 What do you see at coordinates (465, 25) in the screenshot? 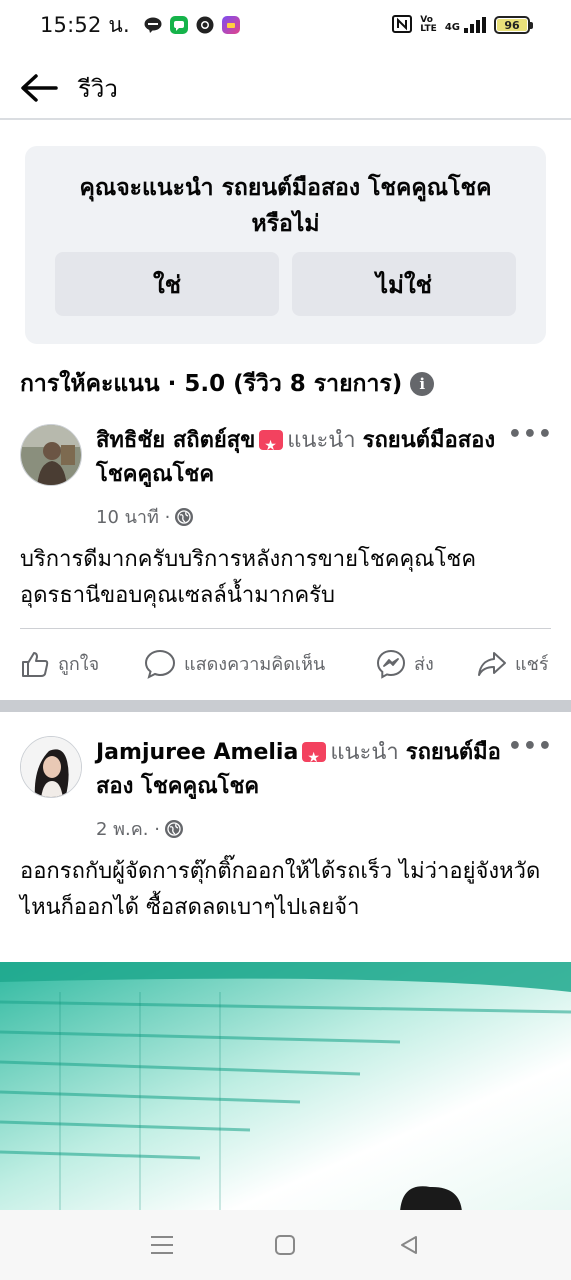
I see `signal-icon: 4G` at bounding box center [465, 25].